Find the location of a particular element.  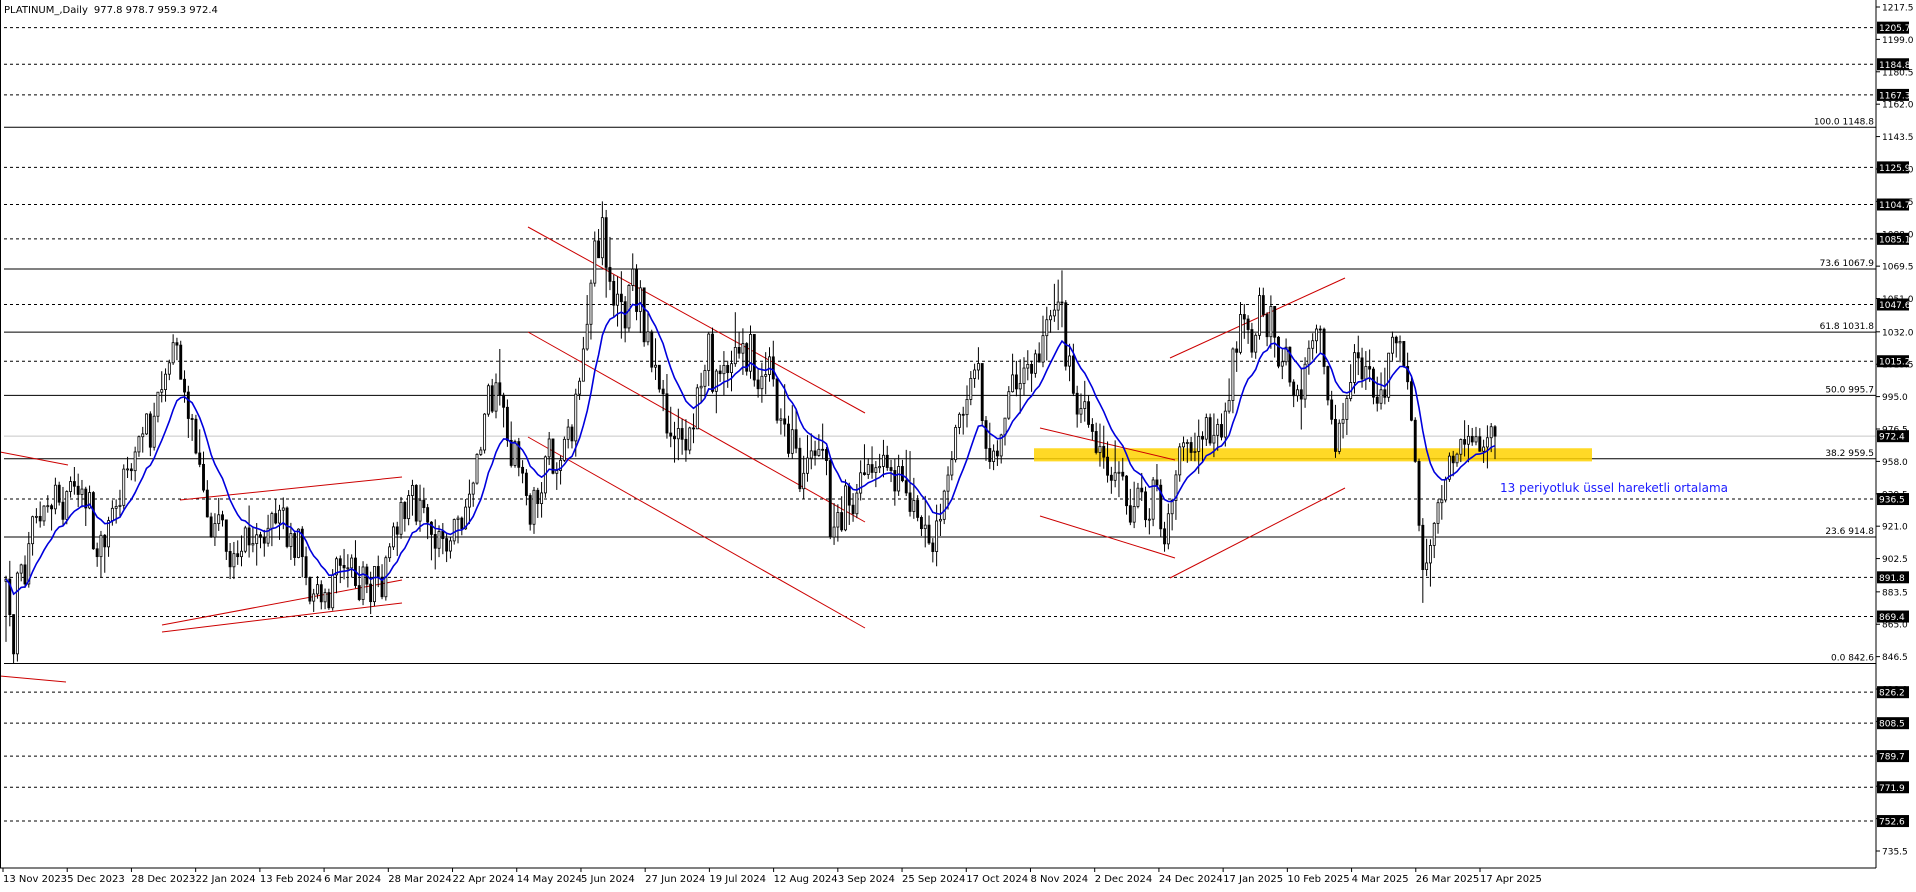

level-label: 1125.9 is located at coordinates (1895, 169).